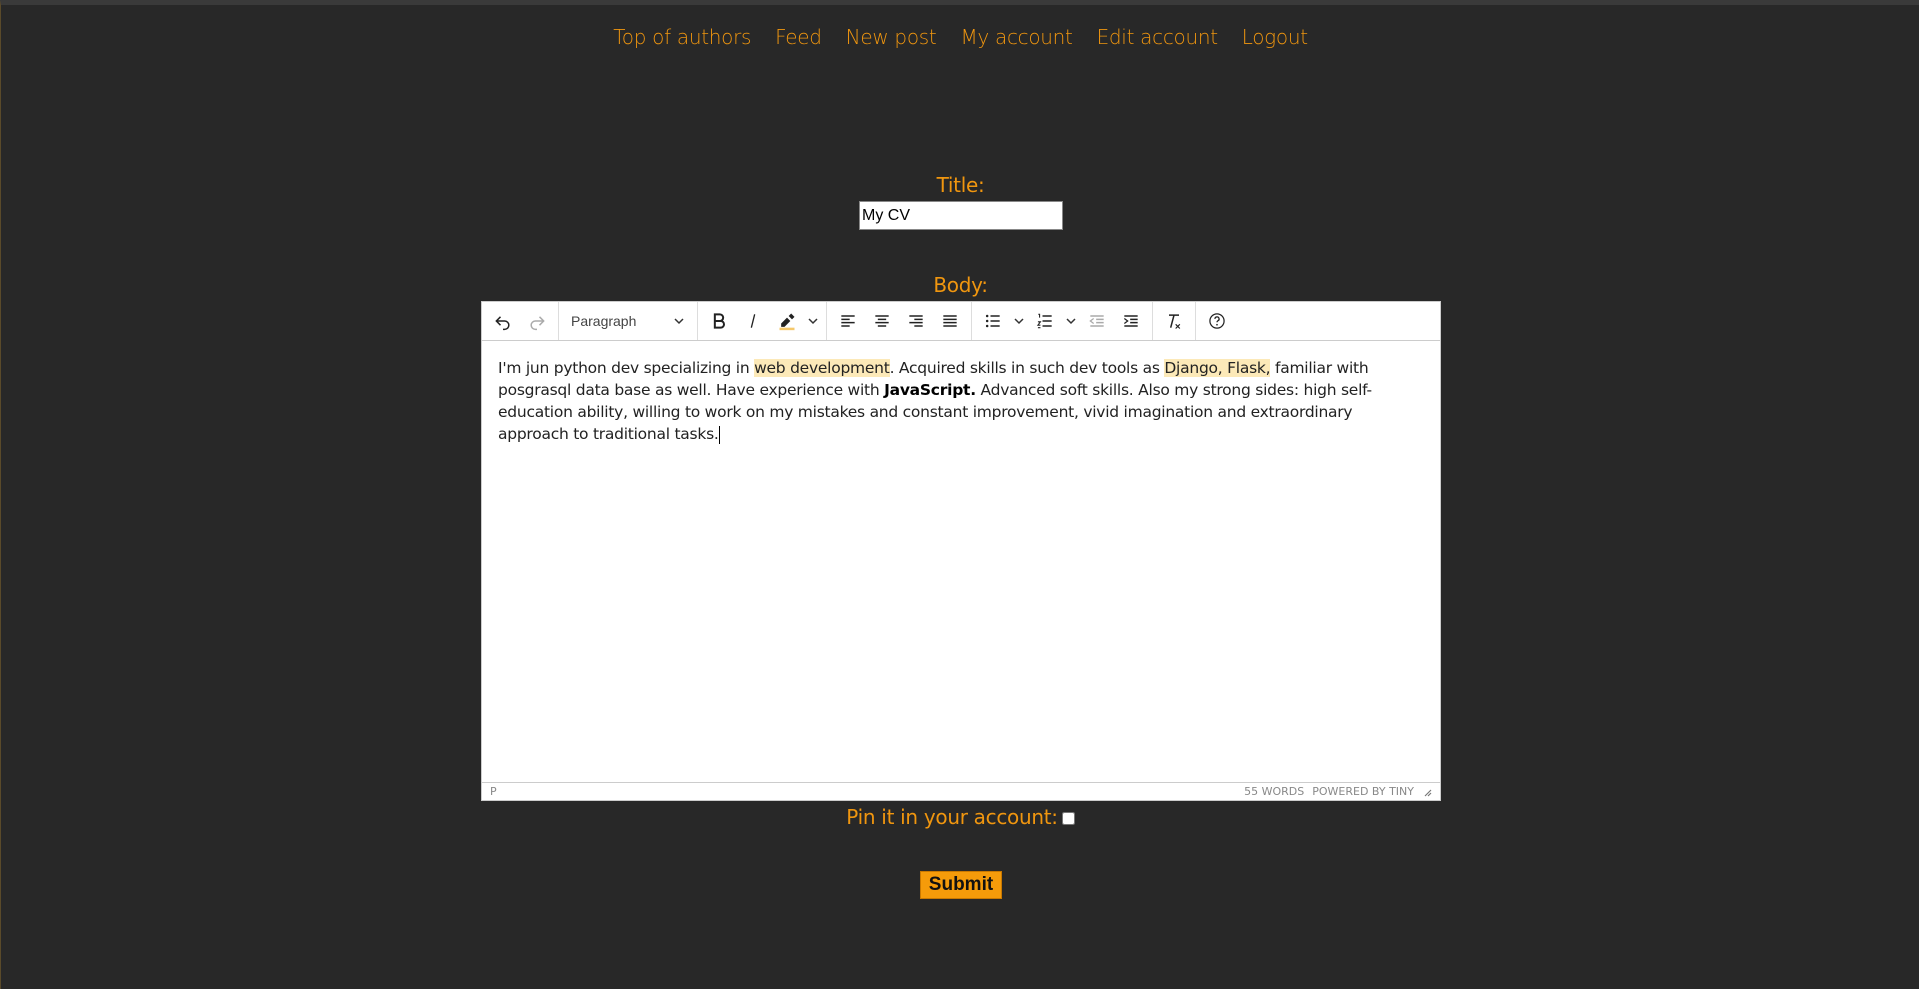  I want to click on style-group, so click(762, 321).